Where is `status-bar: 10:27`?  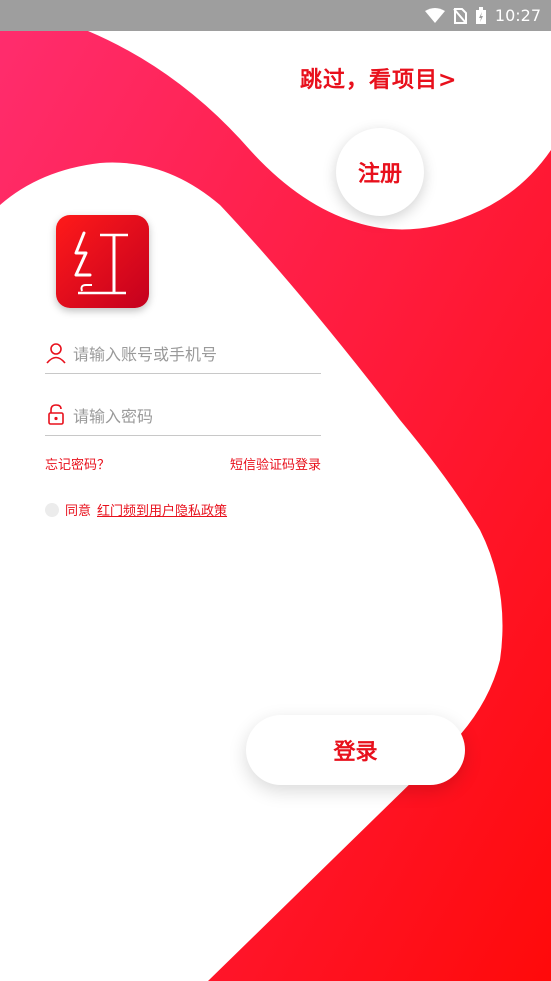
status-bar: 10:27 is located at coordinates (275, 15).